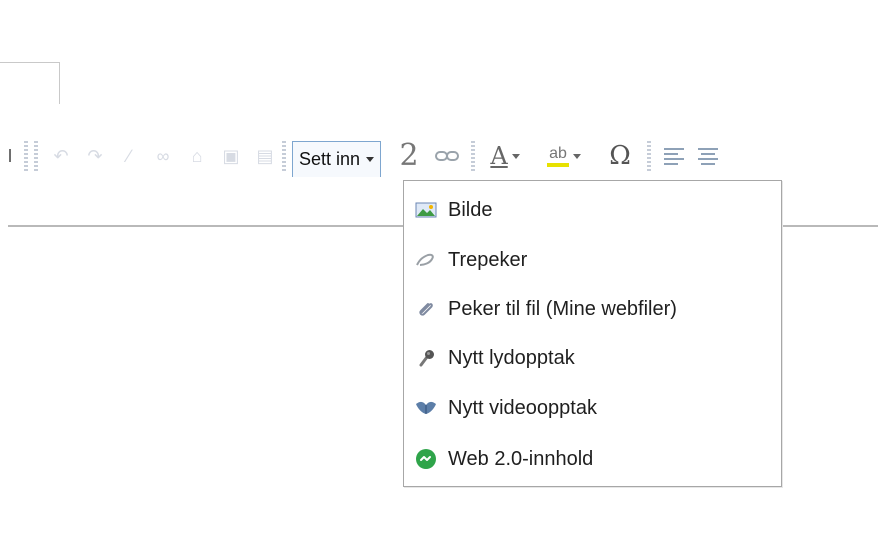  I want to click on highlight-symbol: ab, so click(558, 153).